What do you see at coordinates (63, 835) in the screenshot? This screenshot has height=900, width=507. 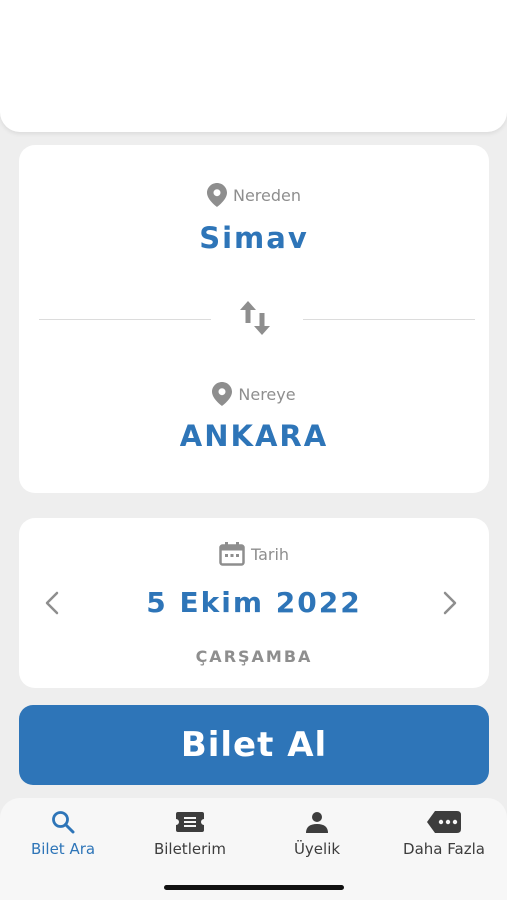 I see `tab-search: Bilet Ara` at bounding box center [63, 835].